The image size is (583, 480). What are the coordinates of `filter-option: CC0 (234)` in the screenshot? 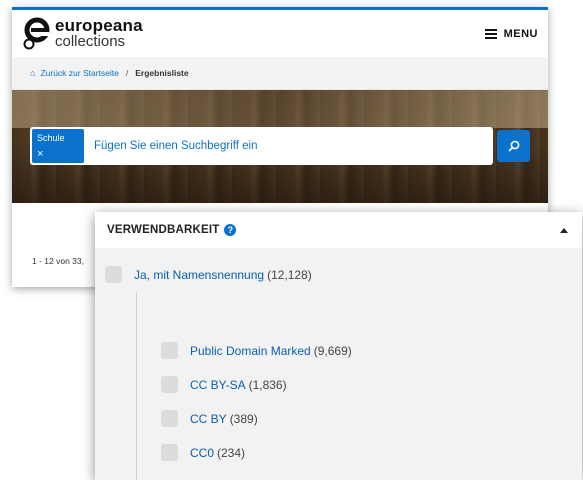 It's located at (203, 452).